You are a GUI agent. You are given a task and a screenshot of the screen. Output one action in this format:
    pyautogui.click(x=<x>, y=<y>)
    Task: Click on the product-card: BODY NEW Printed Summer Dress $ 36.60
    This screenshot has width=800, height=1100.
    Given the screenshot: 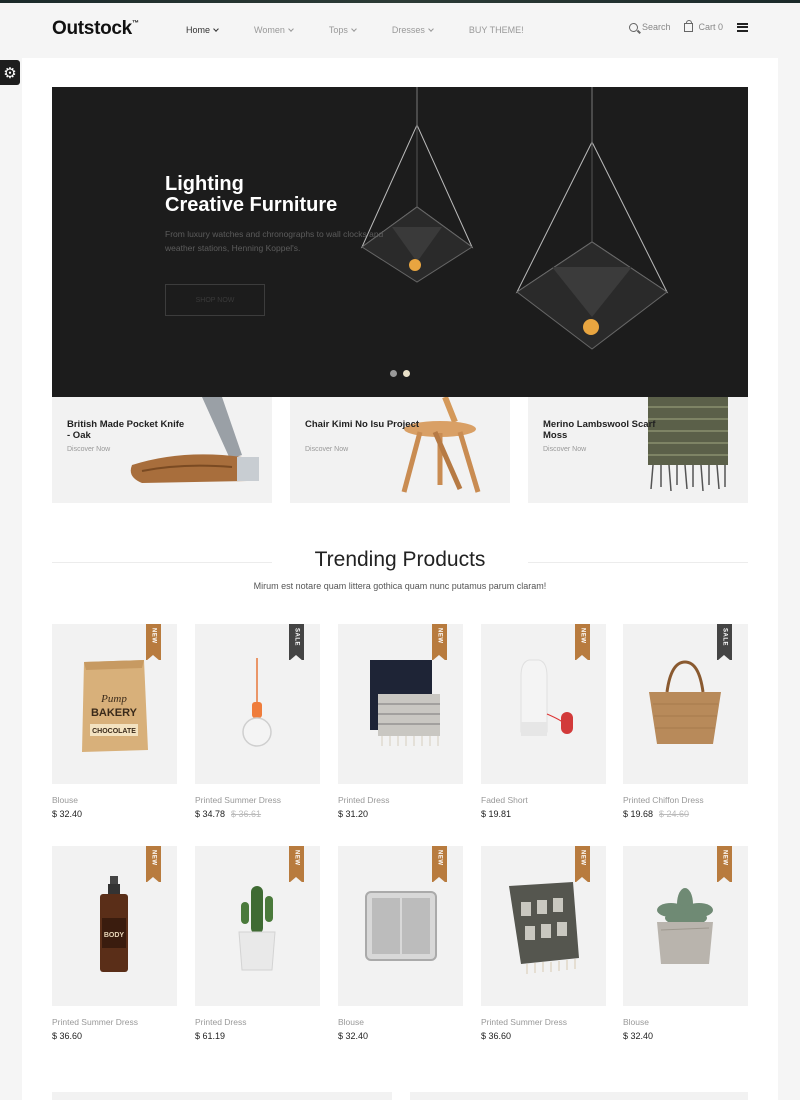 What is the action you would take?
    pyautogui.click(x=114, y=943)
    